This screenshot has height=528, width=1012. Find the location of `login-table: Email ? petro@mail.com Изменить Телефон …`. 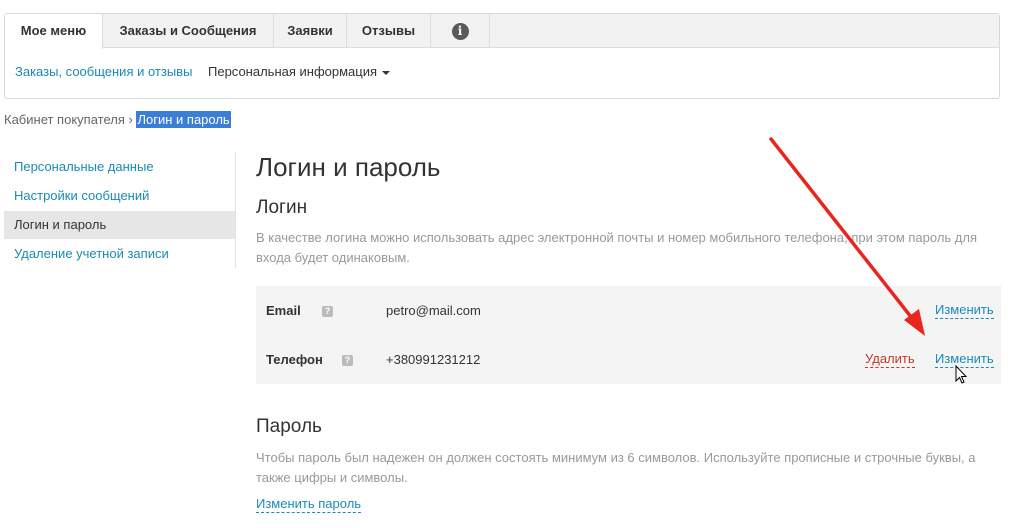

login-table: Email ? petro@mail.com Изменить Телефон … is located at coordinates (628, 335).